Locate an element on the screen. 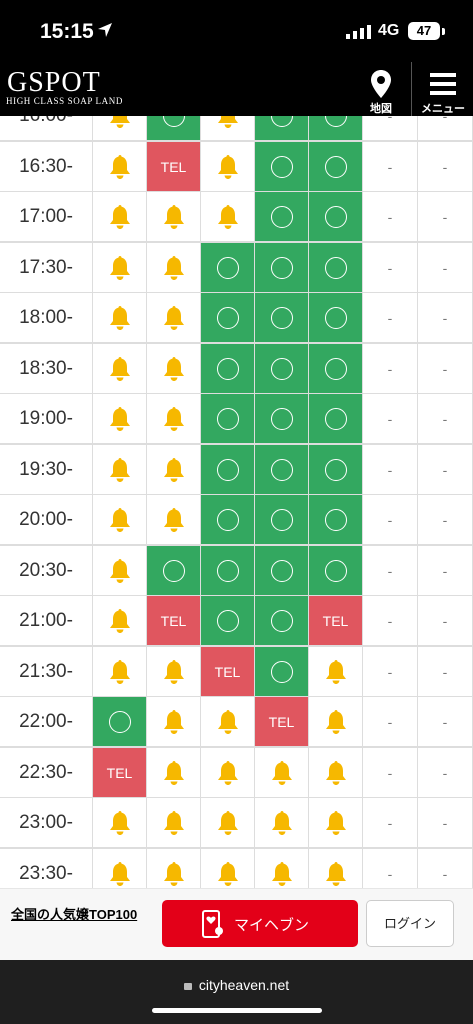 The height and width of the screenshot is (1024, 473). url-field: cityheaven.net is located at coordinates (236, 985).